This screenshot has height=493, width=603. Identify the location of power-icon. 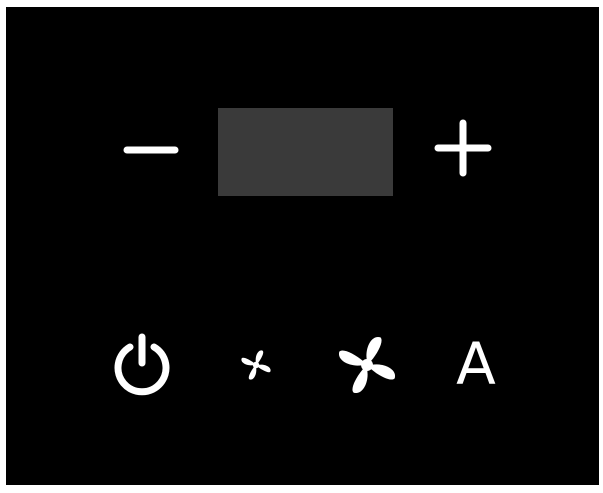
(142, 364).